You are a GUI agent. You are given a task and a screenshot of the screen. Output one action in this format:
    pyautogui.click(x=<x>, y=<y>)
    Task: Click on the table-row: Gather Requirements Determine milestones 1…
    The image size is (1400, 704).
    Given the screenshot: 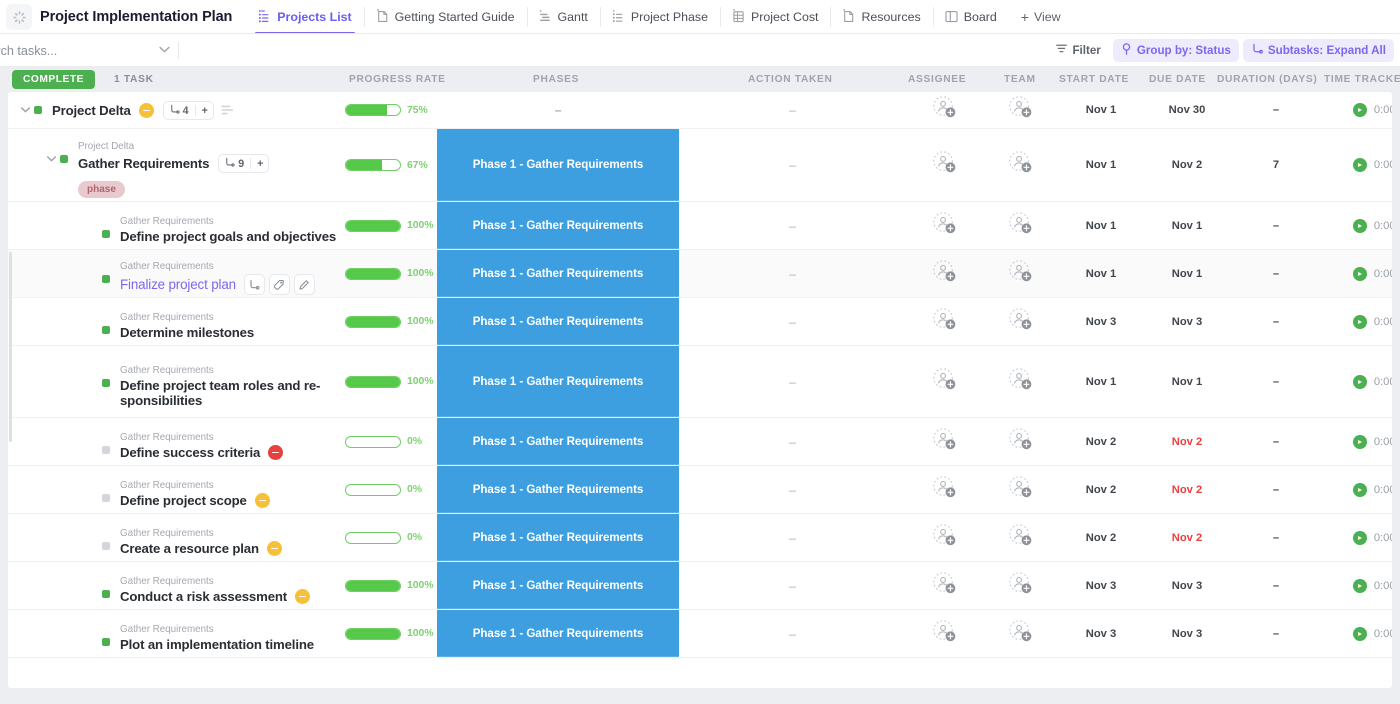 What is the action you would take?
    pyautogui.click(x=700, y=322)
    